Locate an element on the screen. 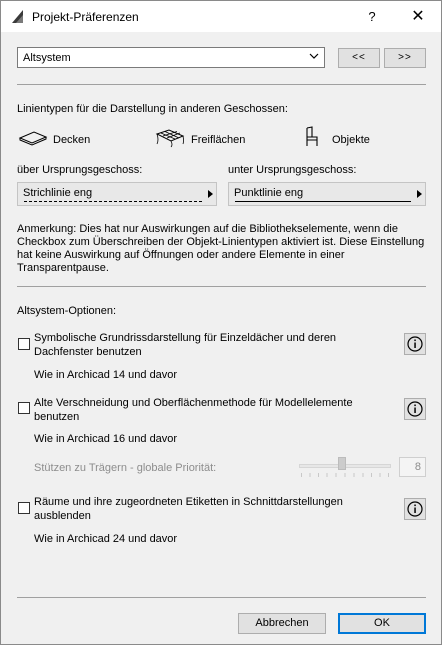 This screenshot has height=645, width=442. close-button: ✕ is located at coordinates (418, 16).